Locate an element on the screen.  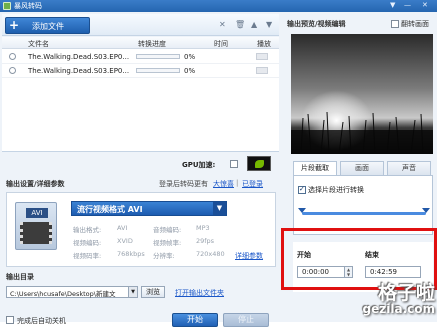
file-list-header: 文件名 转换进度 时间 播放 is located at coordinates (140, 43).